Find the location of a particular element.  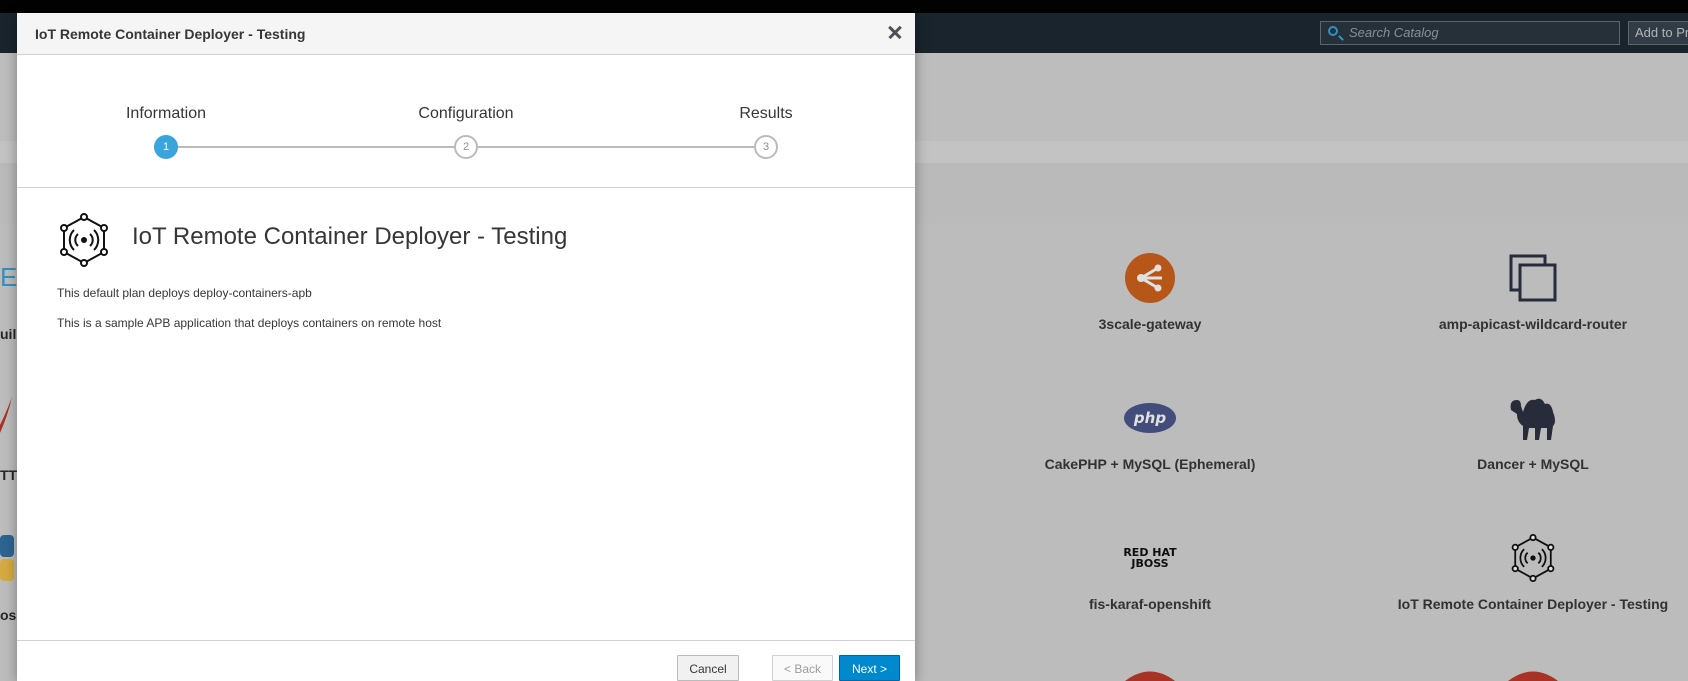

partial-tile-label: uil is located at coordinates (8, 334).